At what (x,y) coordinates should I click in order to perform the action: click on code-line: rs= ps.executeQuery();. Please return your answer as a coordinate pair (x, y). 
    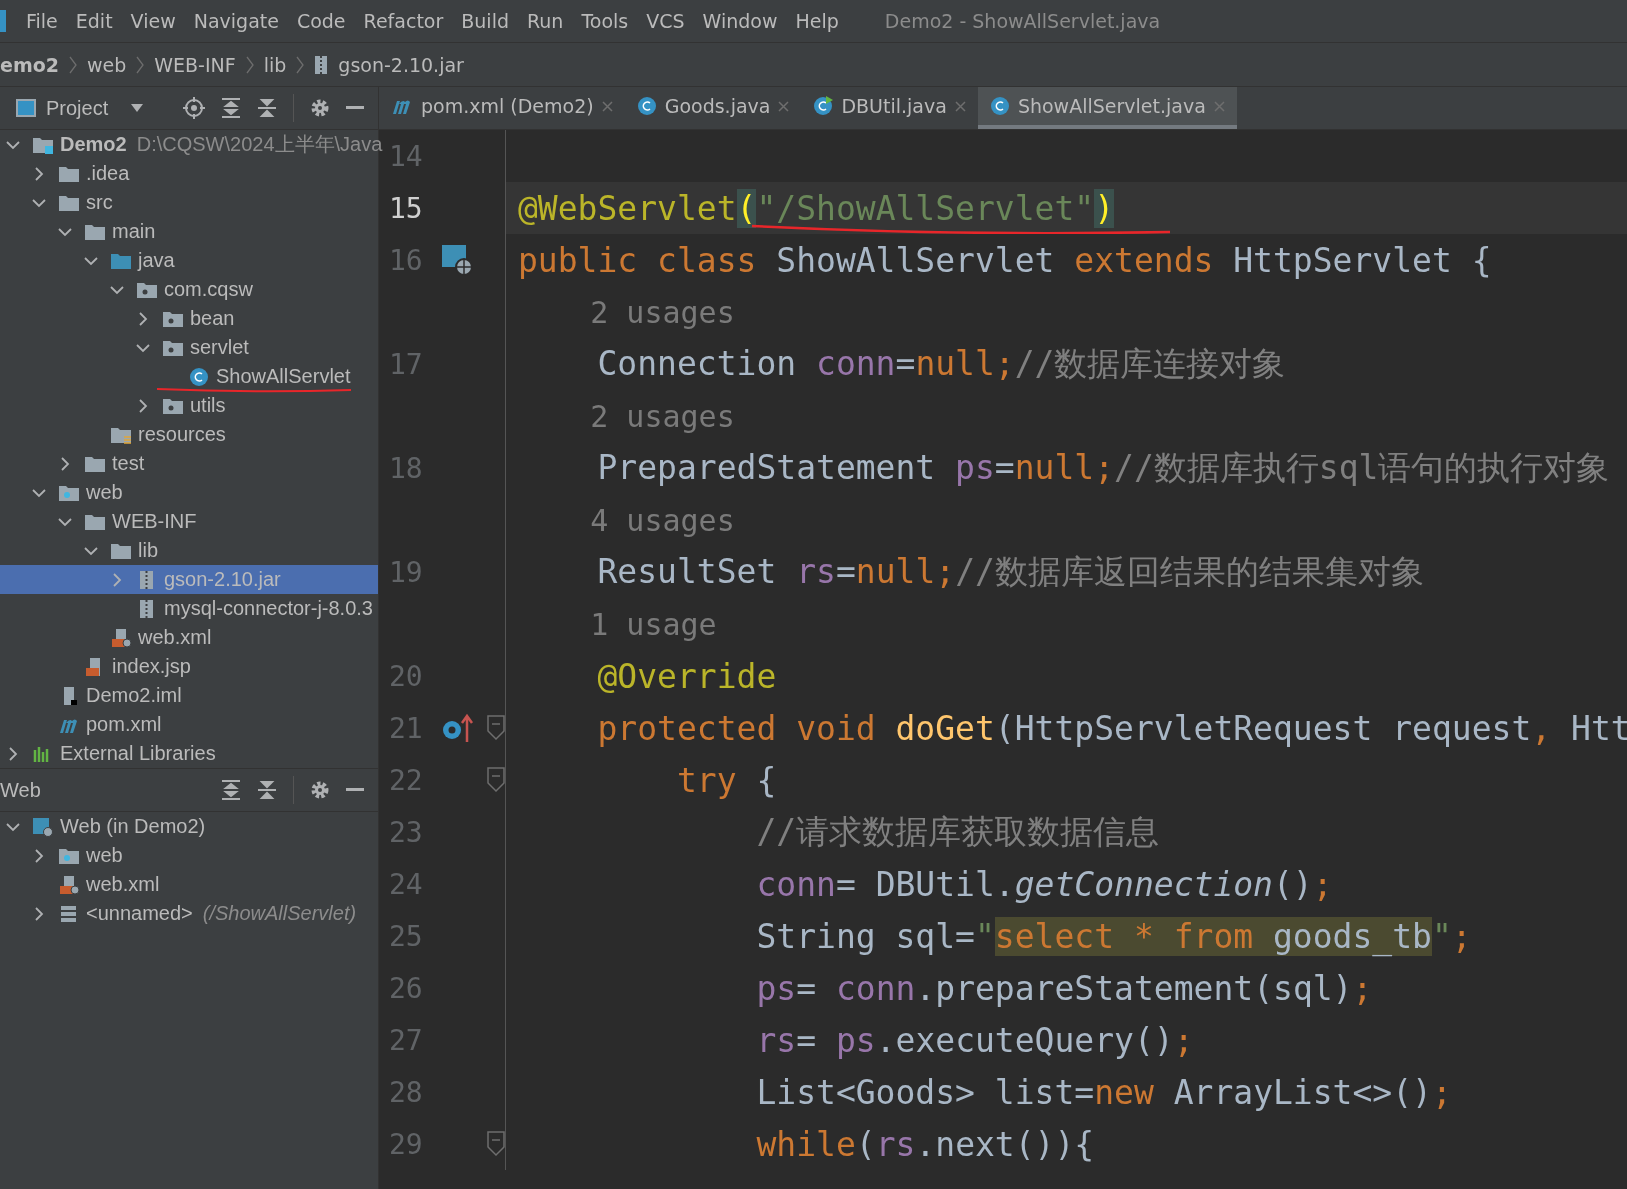
    Looking at the image, I should click on (974, 1040).